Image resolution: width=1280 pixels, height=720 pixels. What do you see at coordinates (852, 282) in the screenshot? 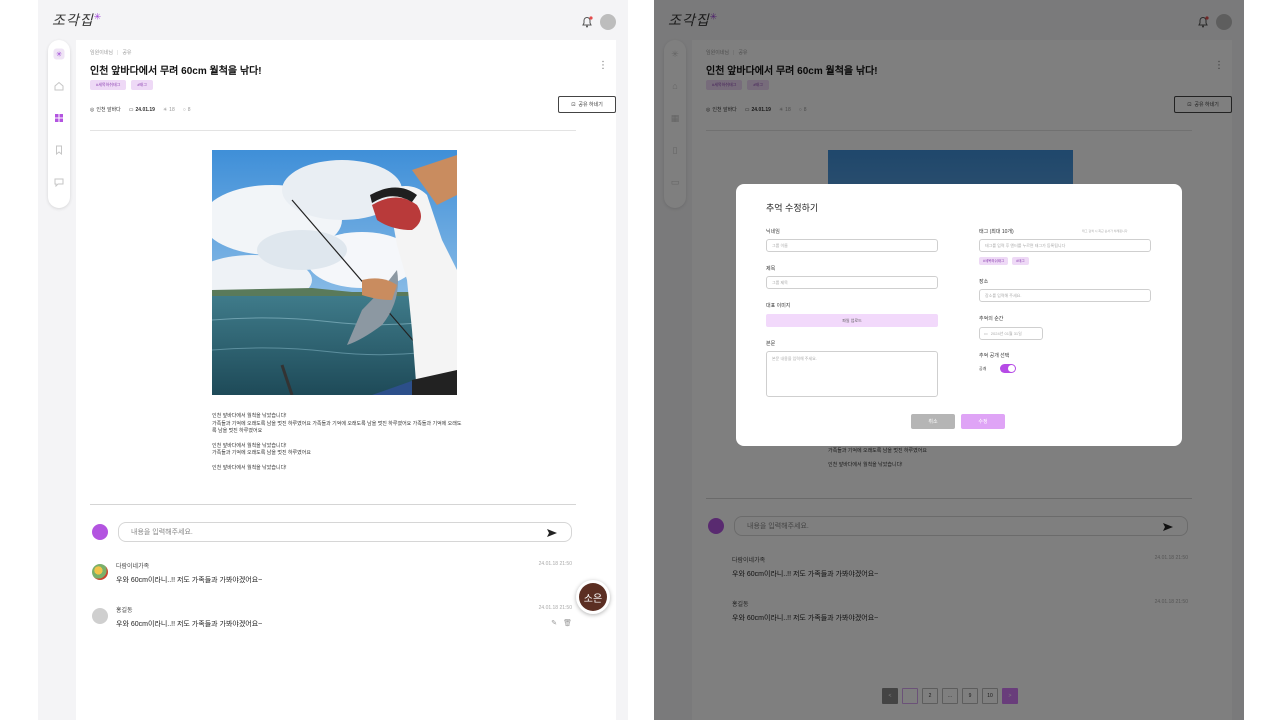
I see `title-input: 그룹 제목` at bounding box center [852, 282].